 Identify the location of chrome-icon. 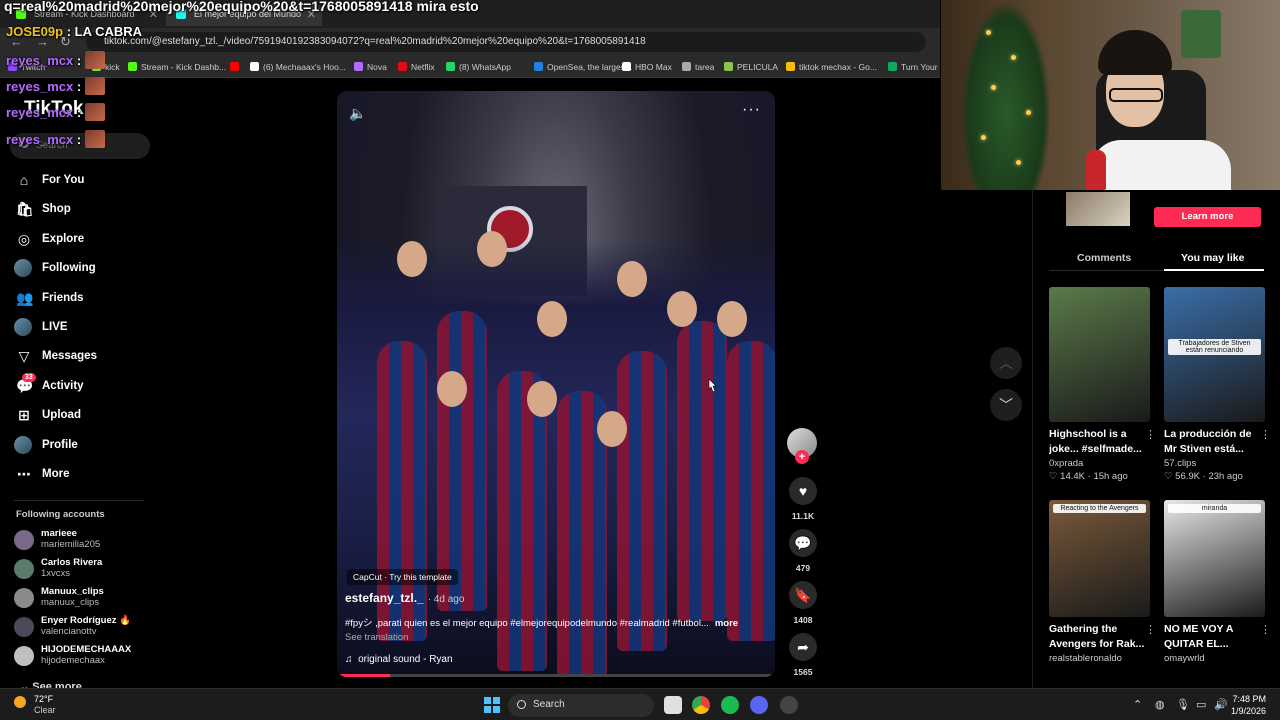
(701, 705).